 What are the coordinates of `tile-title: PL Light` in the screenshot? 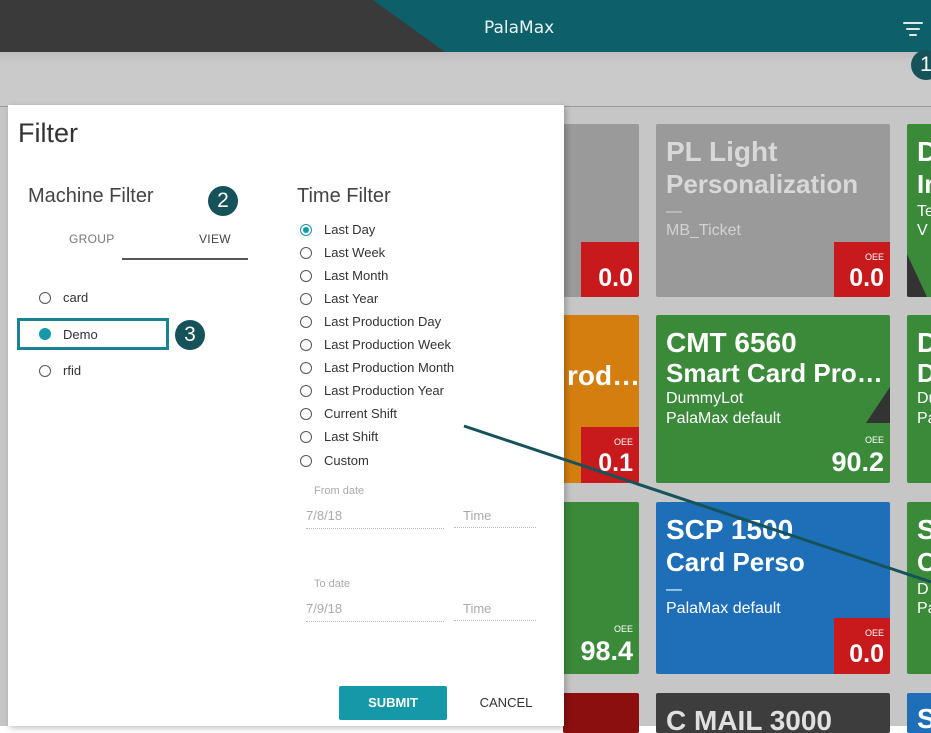 It's located at (722, 151).